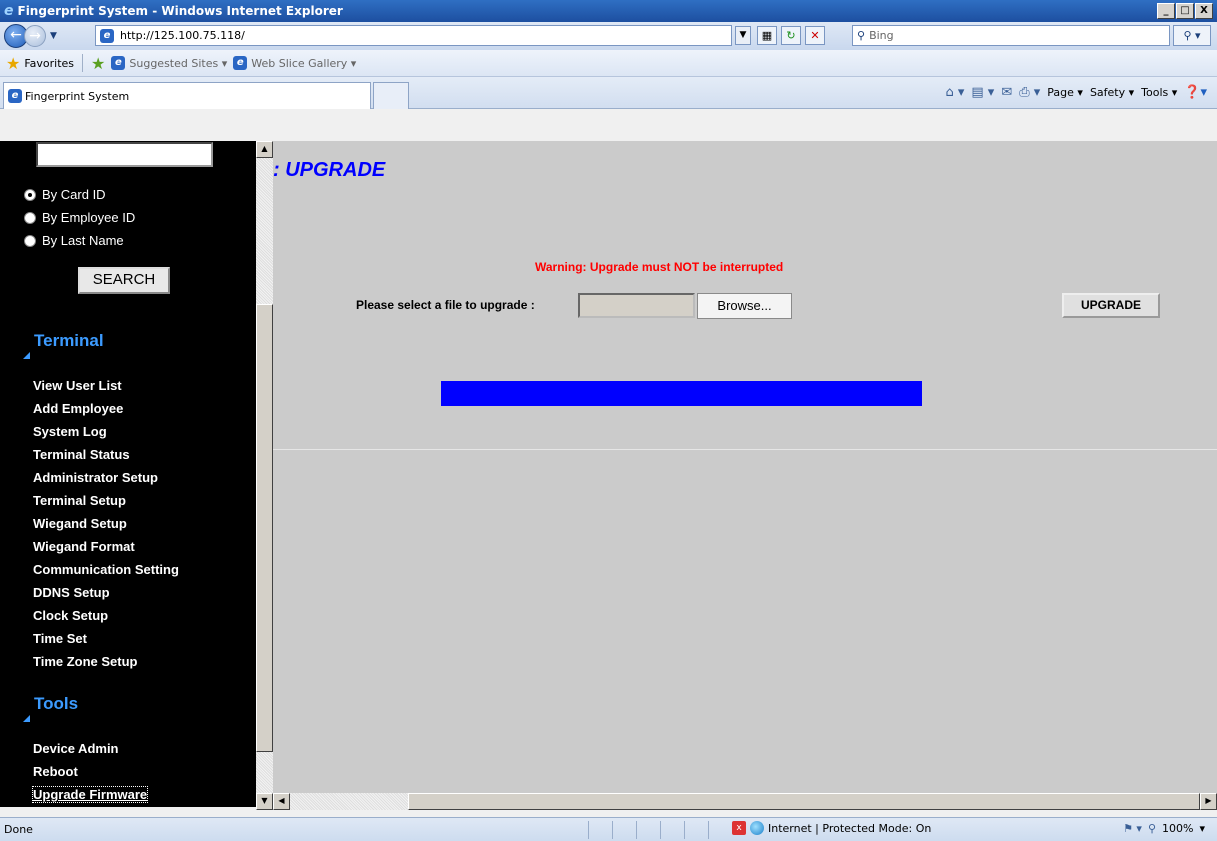  I want to click on sidebar-item-wiegand-format: Wiegand Format, so click(84, 546).